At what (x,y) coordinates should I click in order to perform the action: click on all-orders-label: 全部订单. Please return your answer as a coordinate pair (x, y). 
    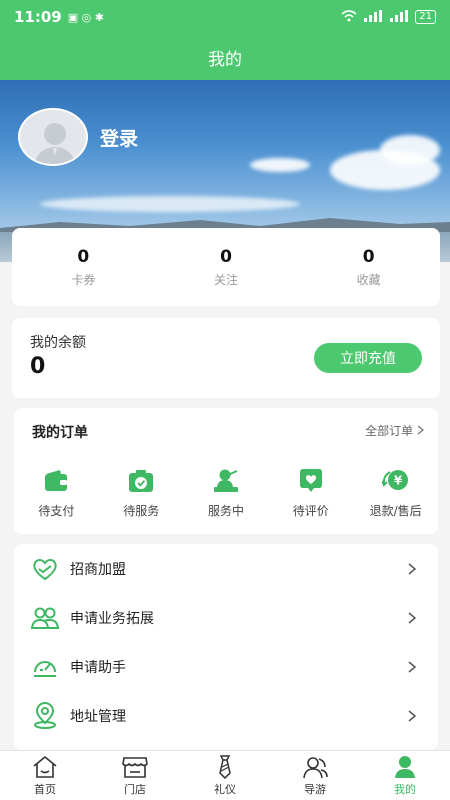
    Looking at the image, I should click on (389, 431).